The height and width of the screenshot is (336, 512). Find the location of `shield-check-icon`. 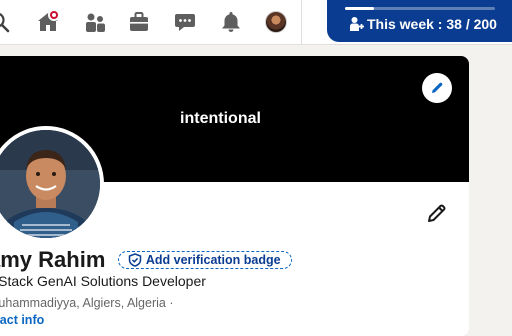

shield-check-icon is located at coordinates (135, 260).